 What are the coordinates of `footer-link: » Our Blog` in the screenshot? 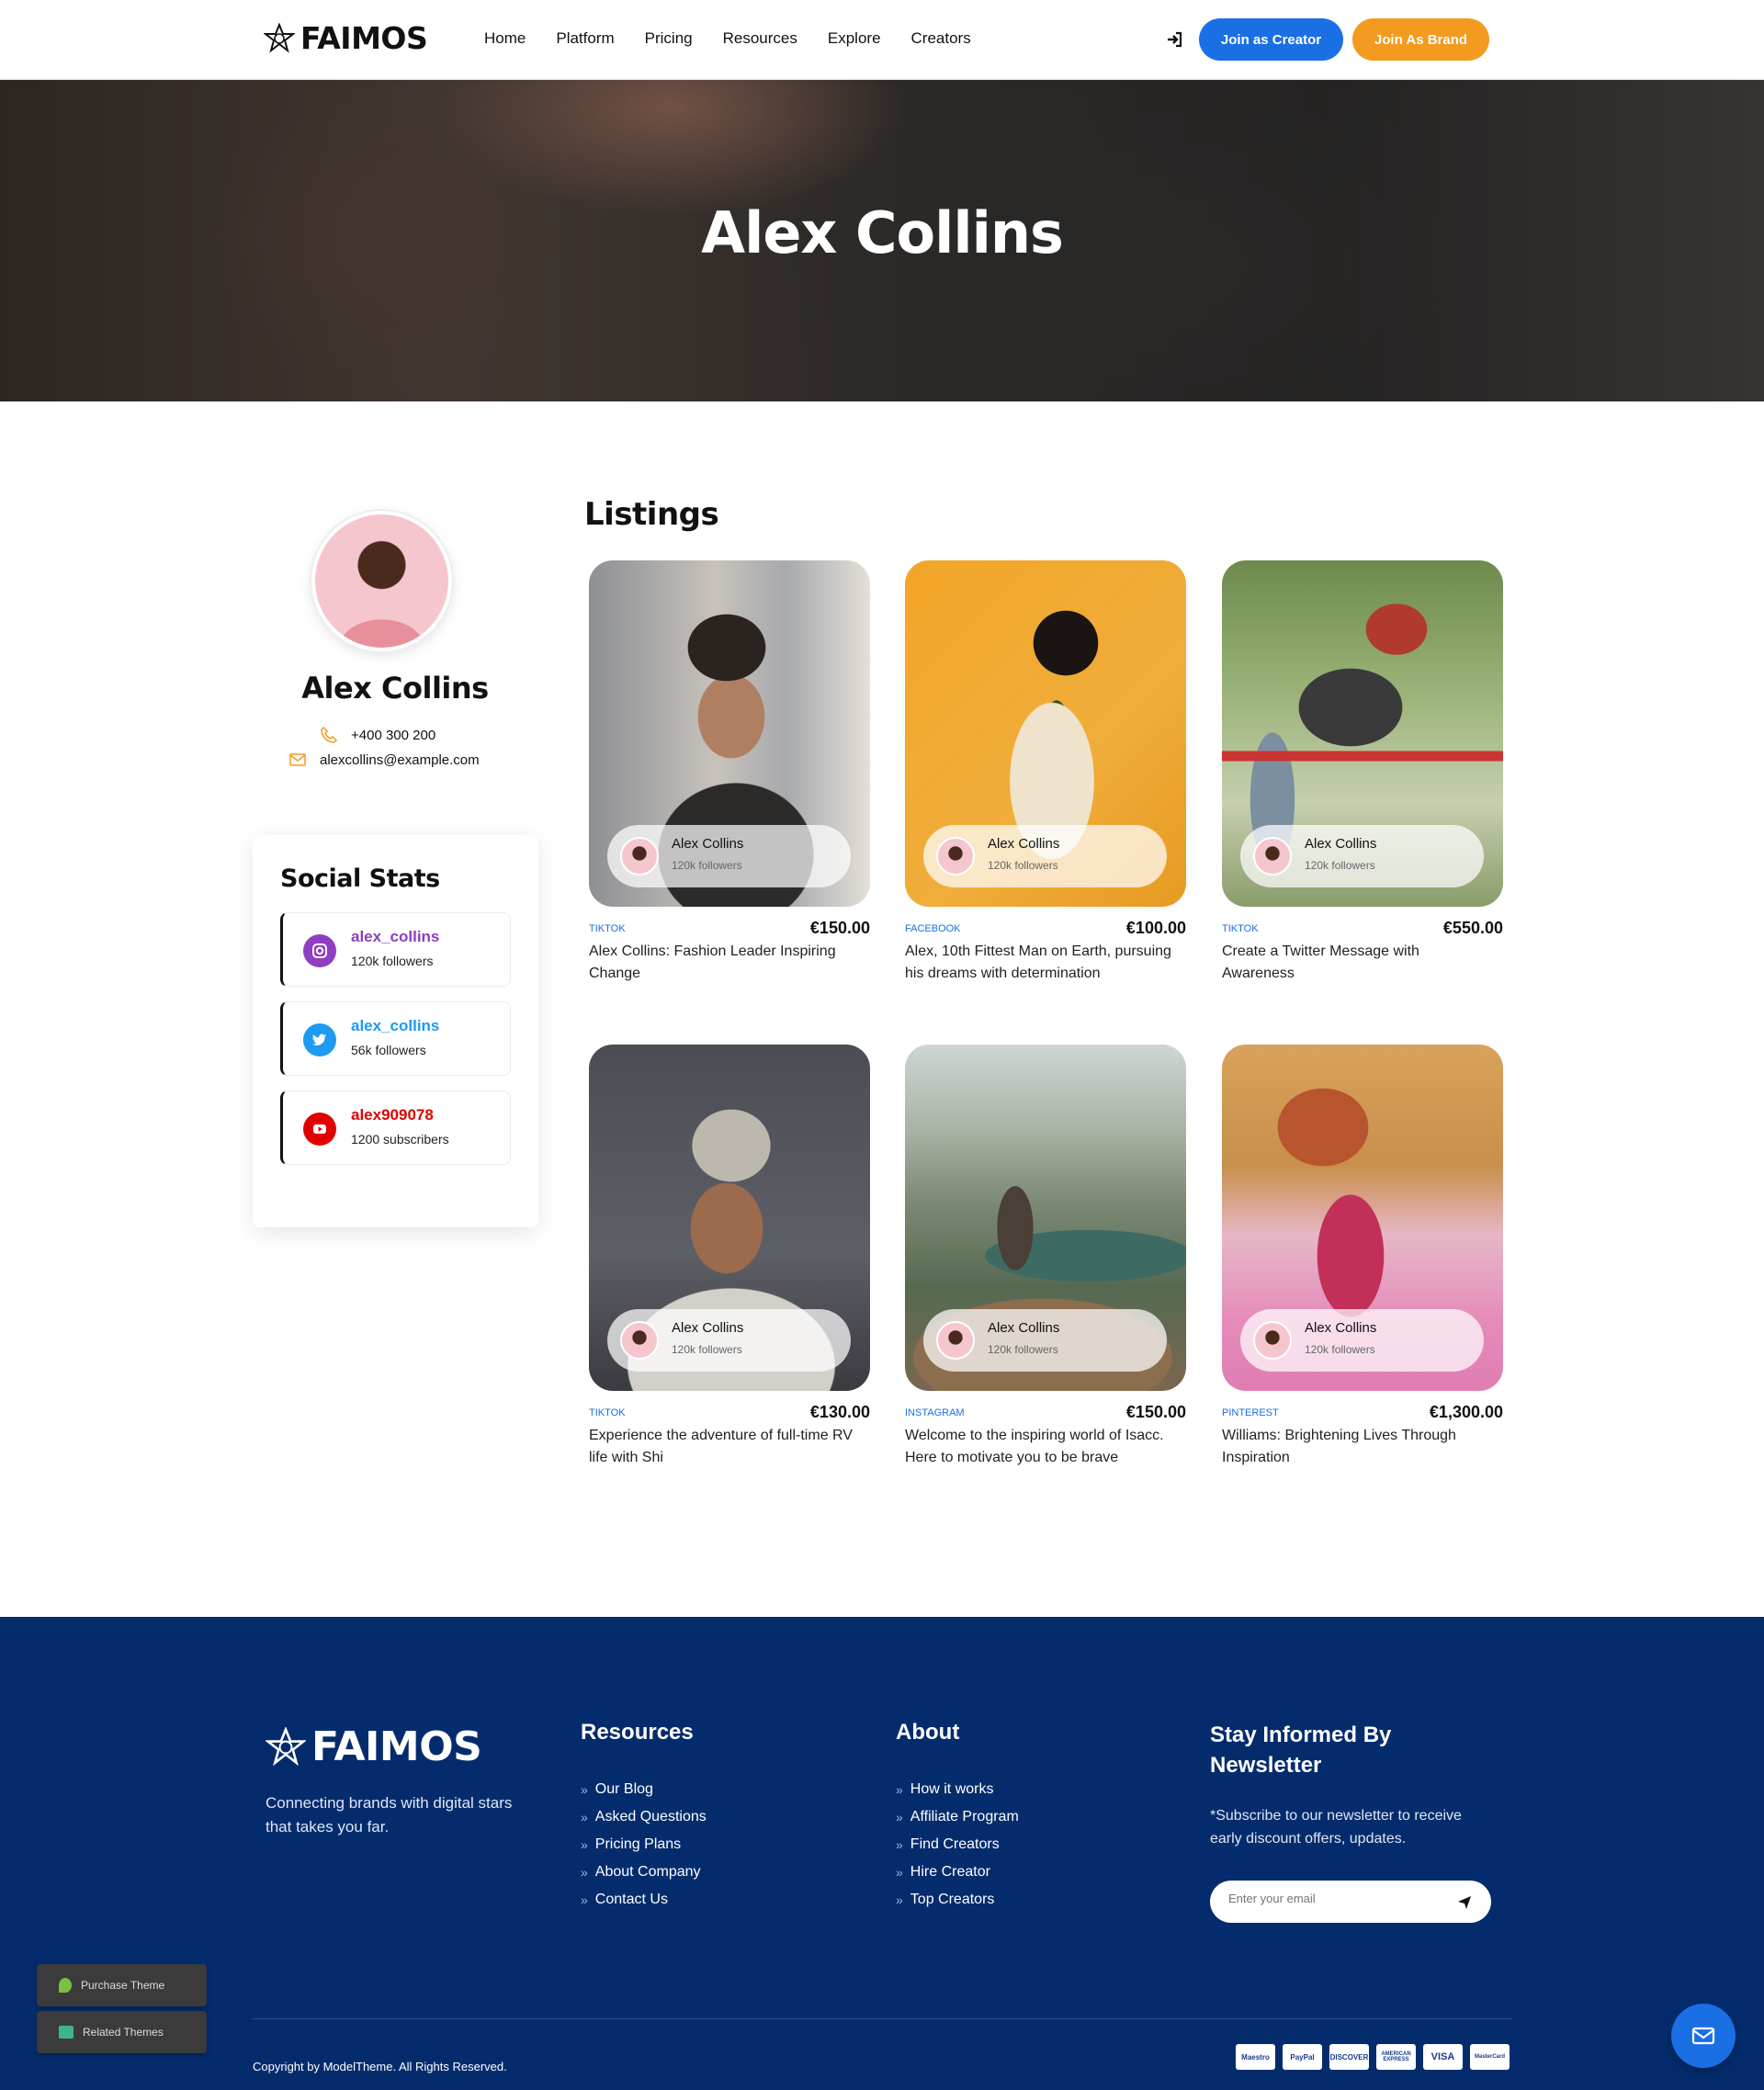 It's located at (644, 1789).